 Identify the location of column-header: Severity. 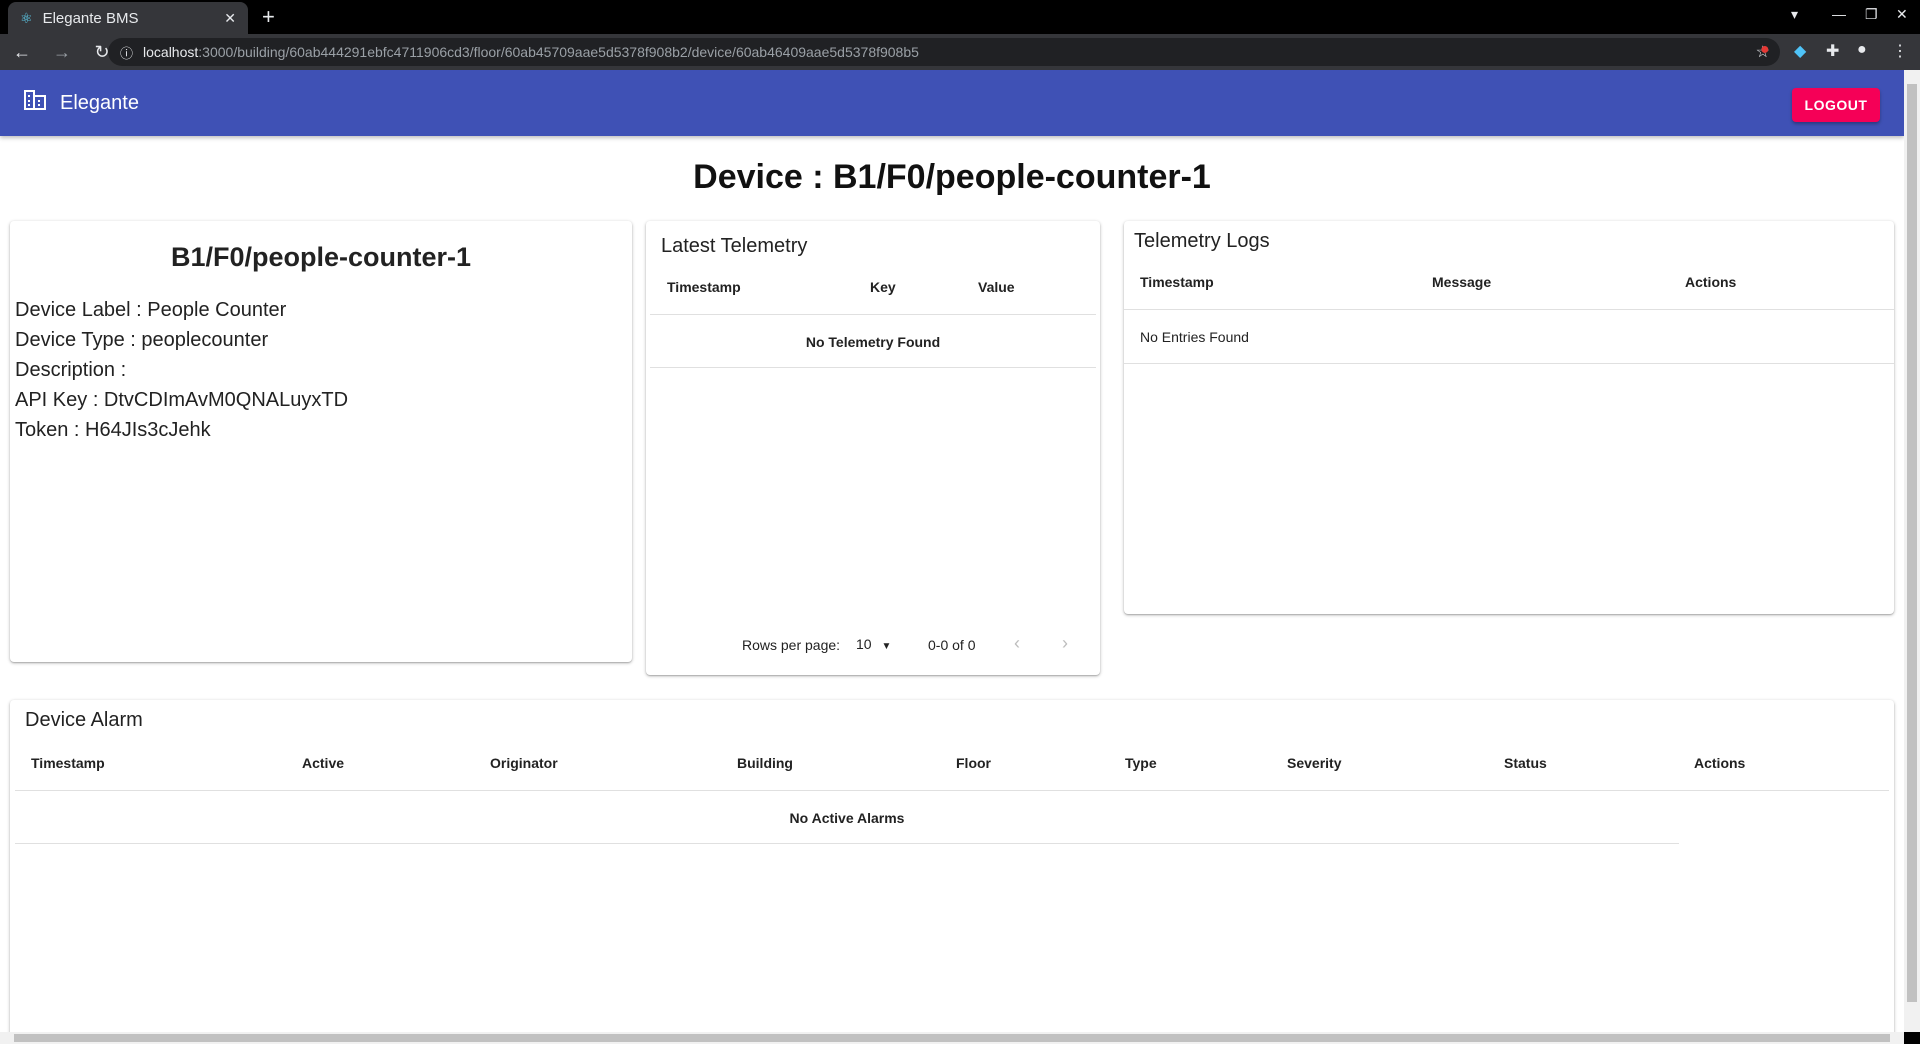
(1314, 763).